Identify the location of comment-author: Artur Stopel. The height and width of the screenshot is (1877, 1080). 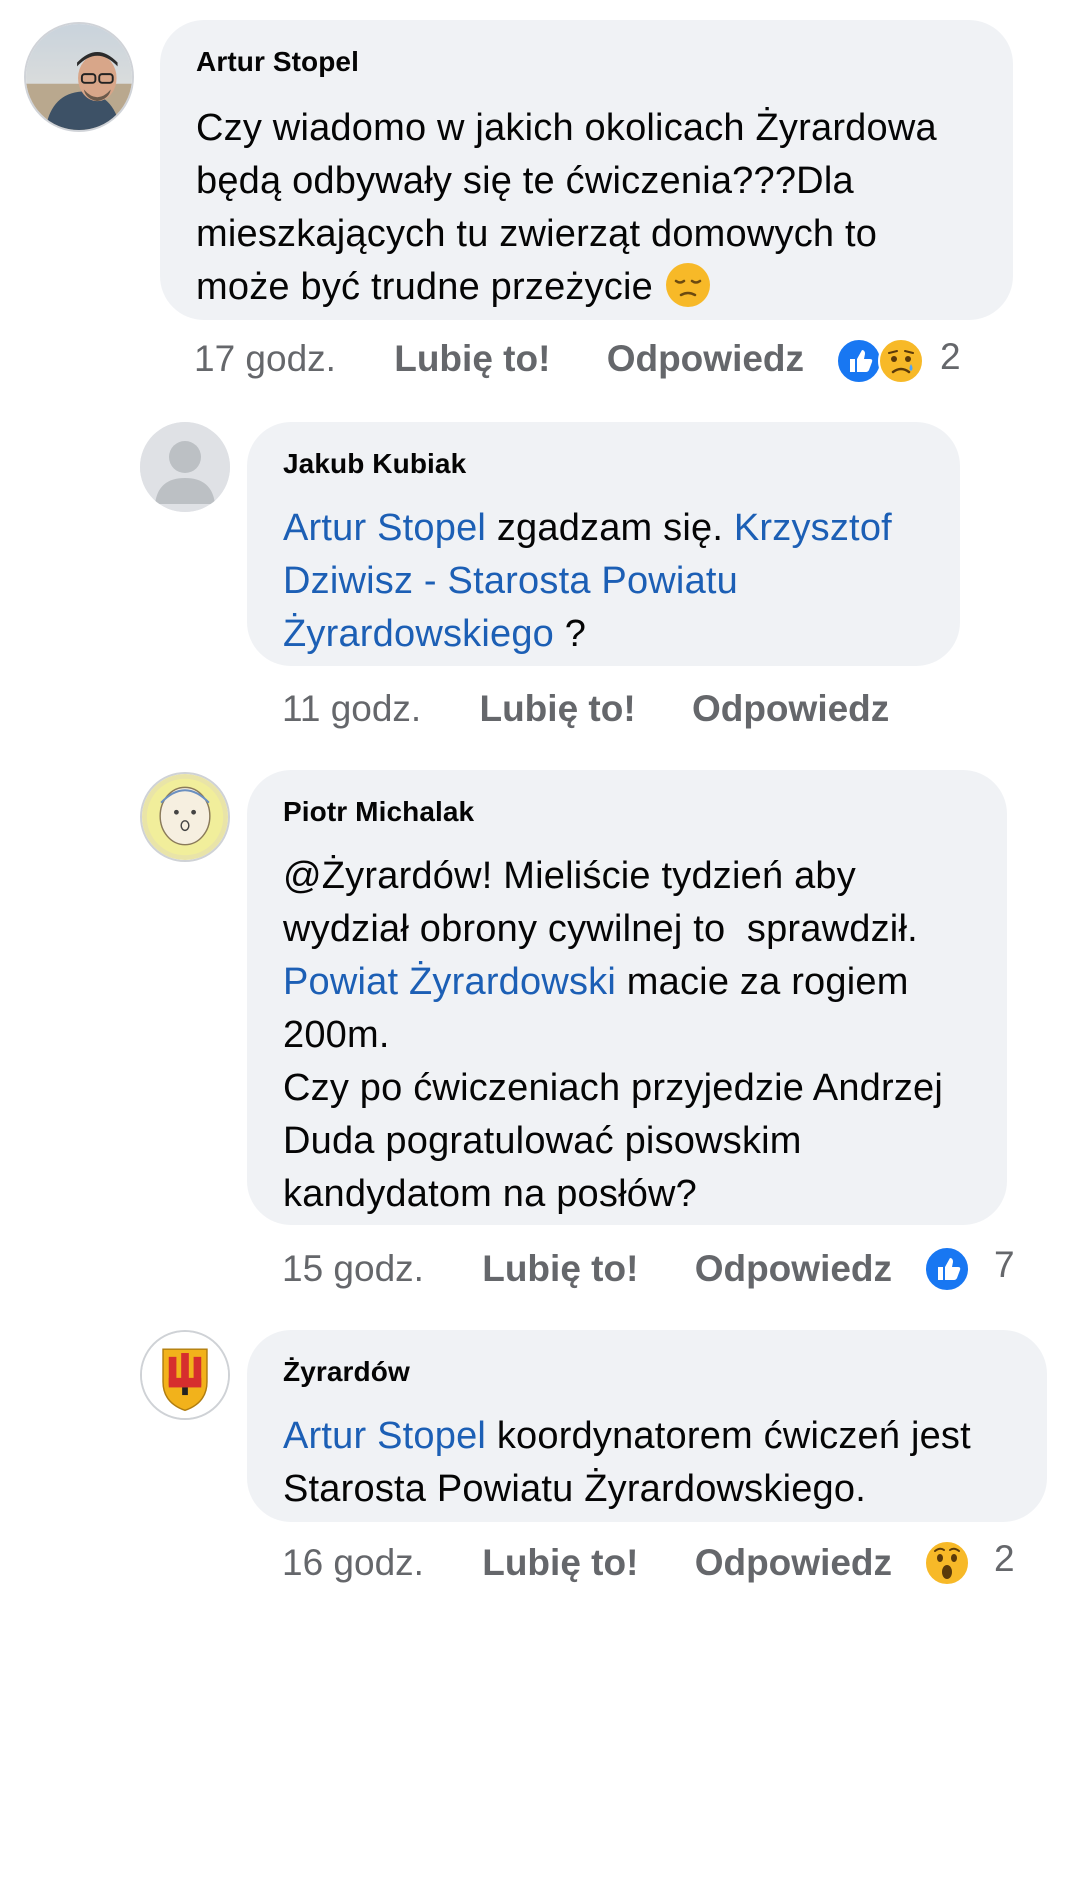
(277, 62).